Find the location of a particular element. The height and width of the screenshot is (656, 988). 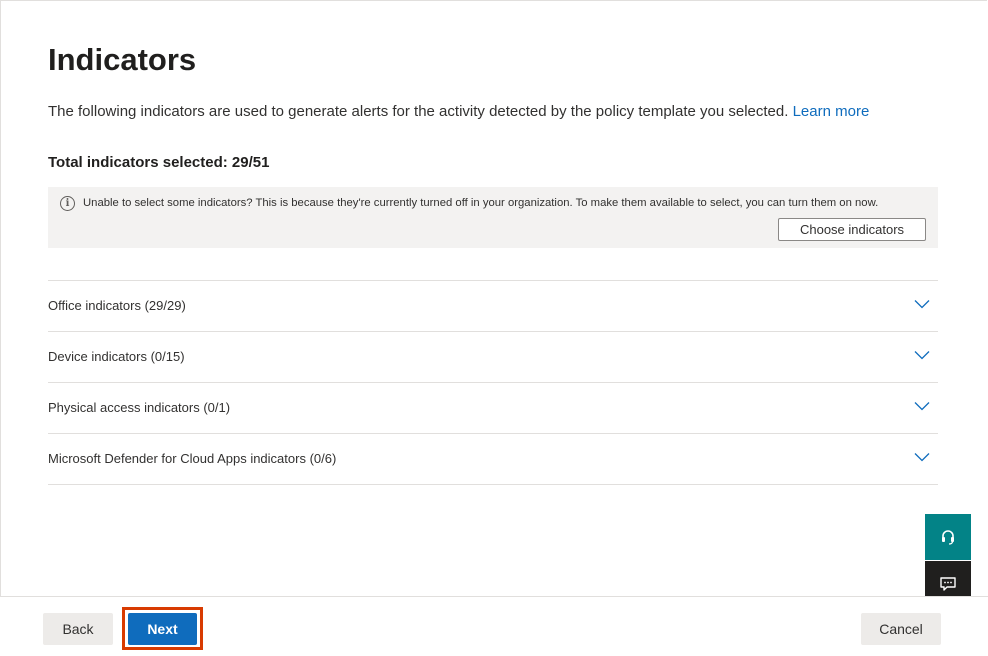

learn-more-link: Learn more is located at coordinates (831, 111).